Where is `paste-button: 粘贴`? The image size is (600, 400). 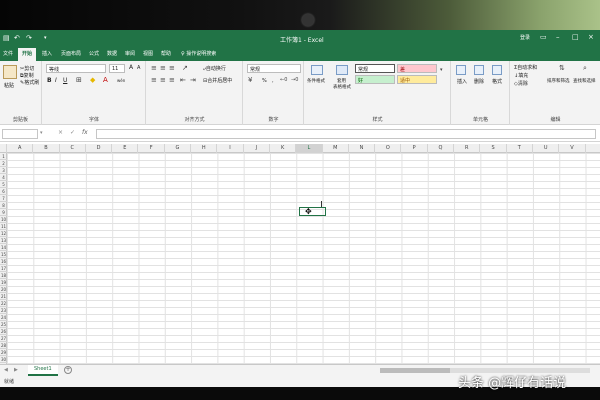
paste-button: 粘贴 is located at coordinates (9, 85).